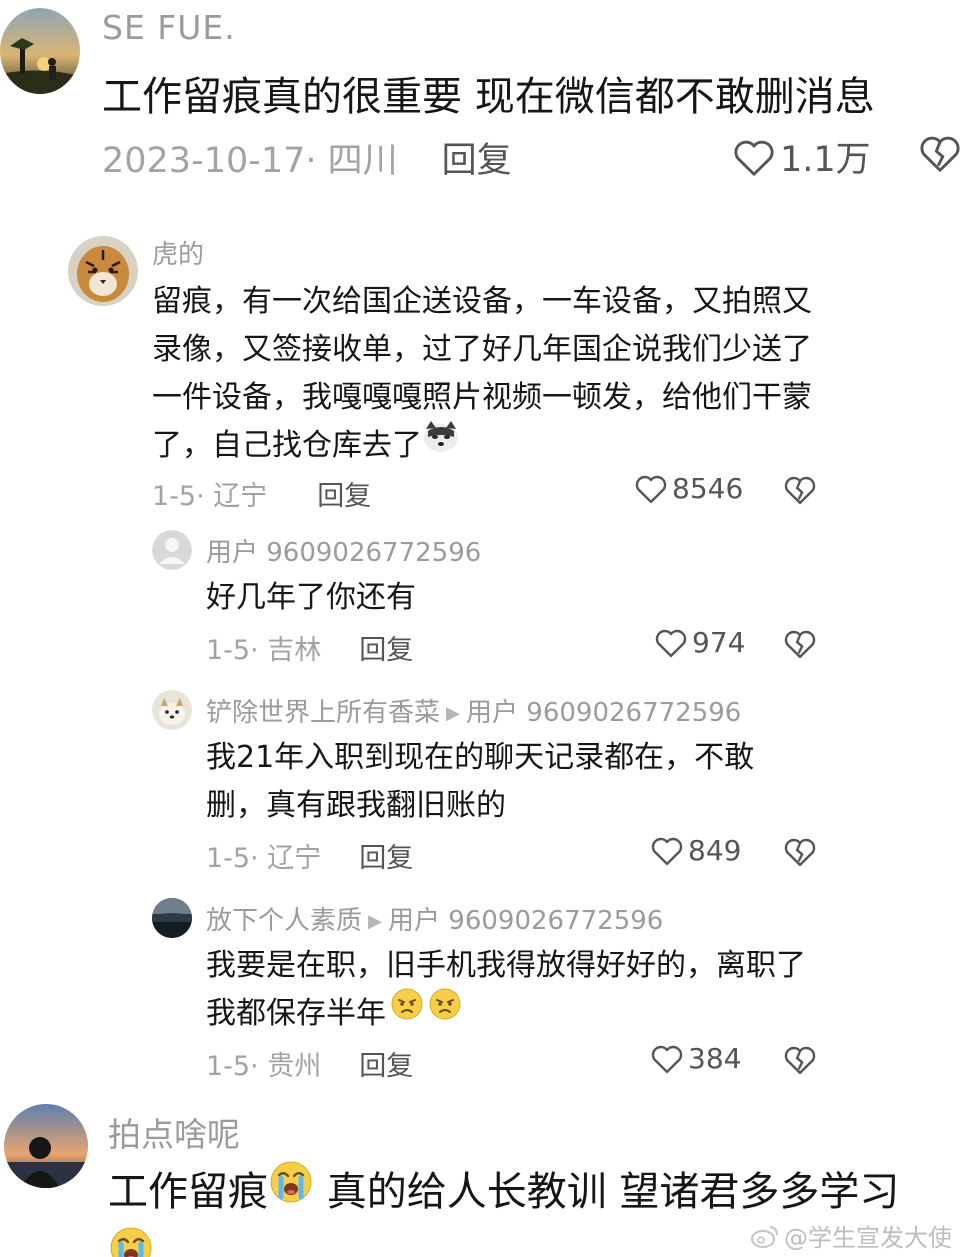 Image resolution: width=960 pixels, height=1257 pixels. I want to click on like-count: 1.1万, so click(825, 160).